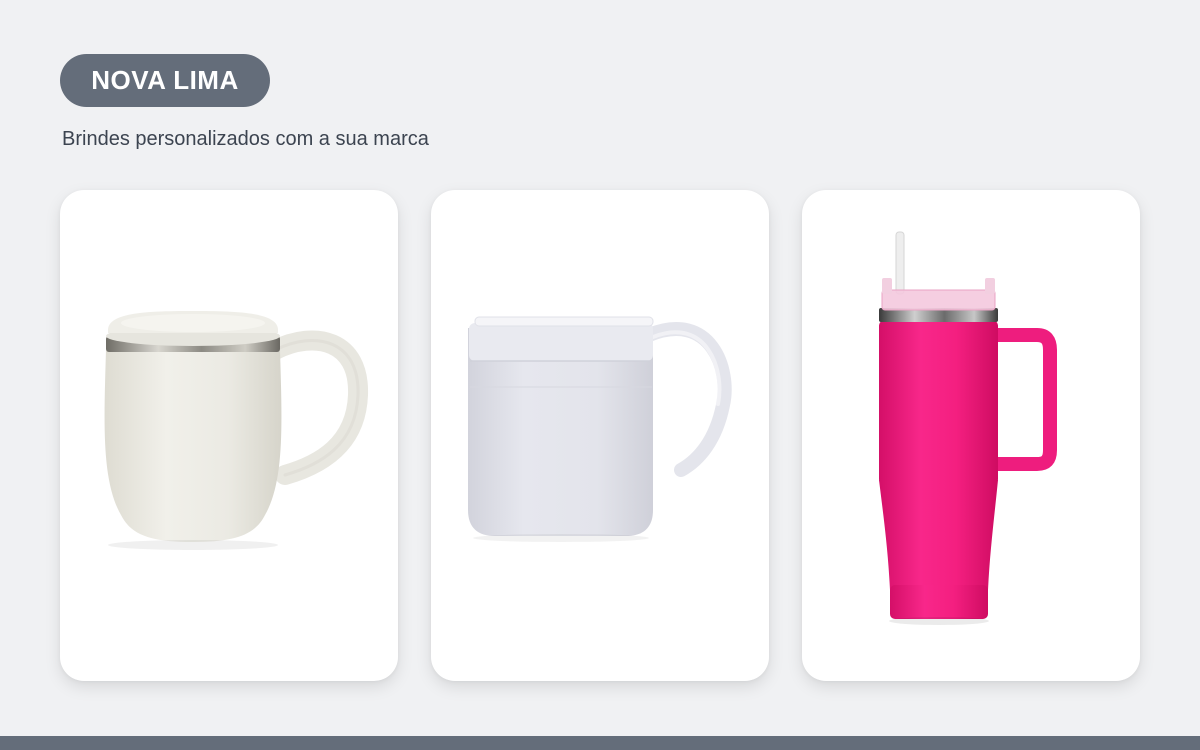  I want to click on footer-bar, so click(600, 743).